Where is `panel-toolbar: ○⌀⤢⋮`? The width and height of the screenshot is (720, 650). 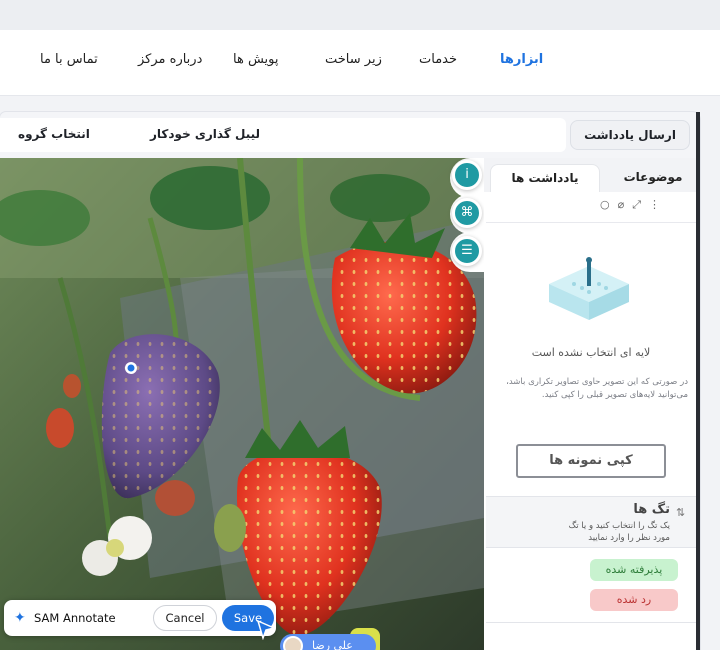
panel-toolbar: ○⌀⤢⋮ is located at coordinates (634, 205).